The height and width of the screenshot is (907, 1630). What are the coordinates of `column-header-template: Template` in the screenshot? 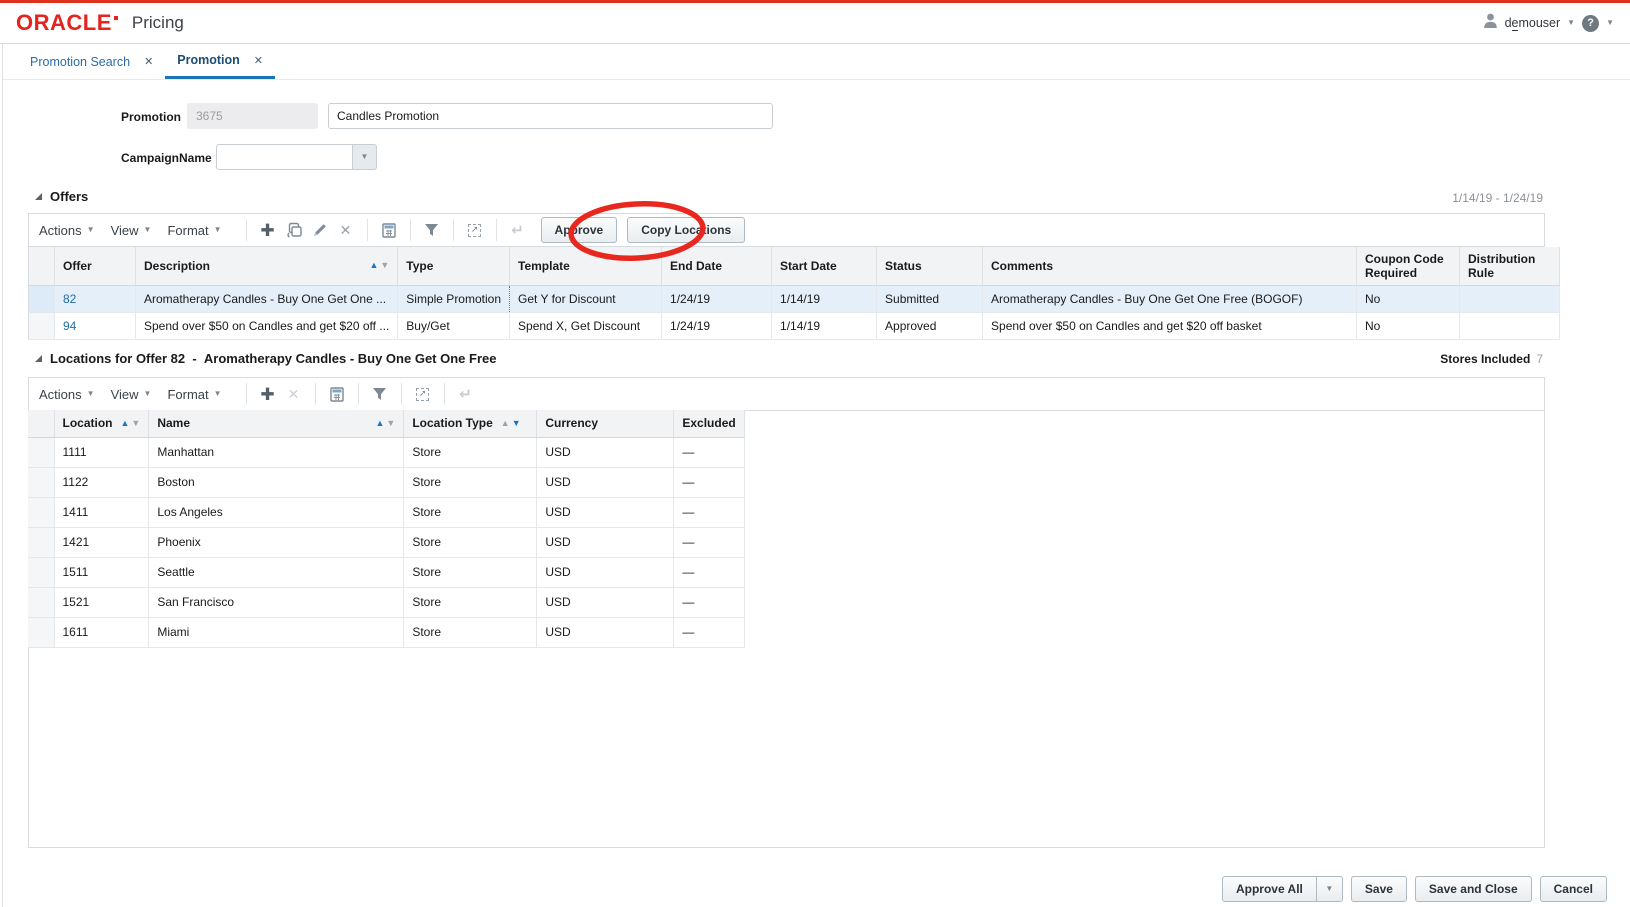 It's located at (586, 266).